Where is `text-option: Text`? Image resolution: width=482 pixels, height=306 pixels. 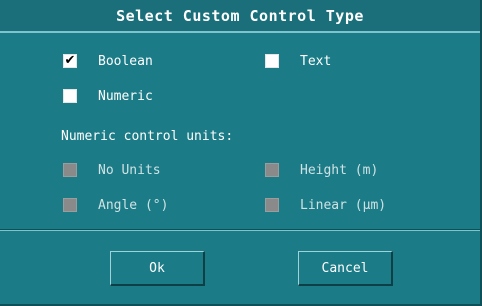 text-option: Text is located at coordinates (298, 61).